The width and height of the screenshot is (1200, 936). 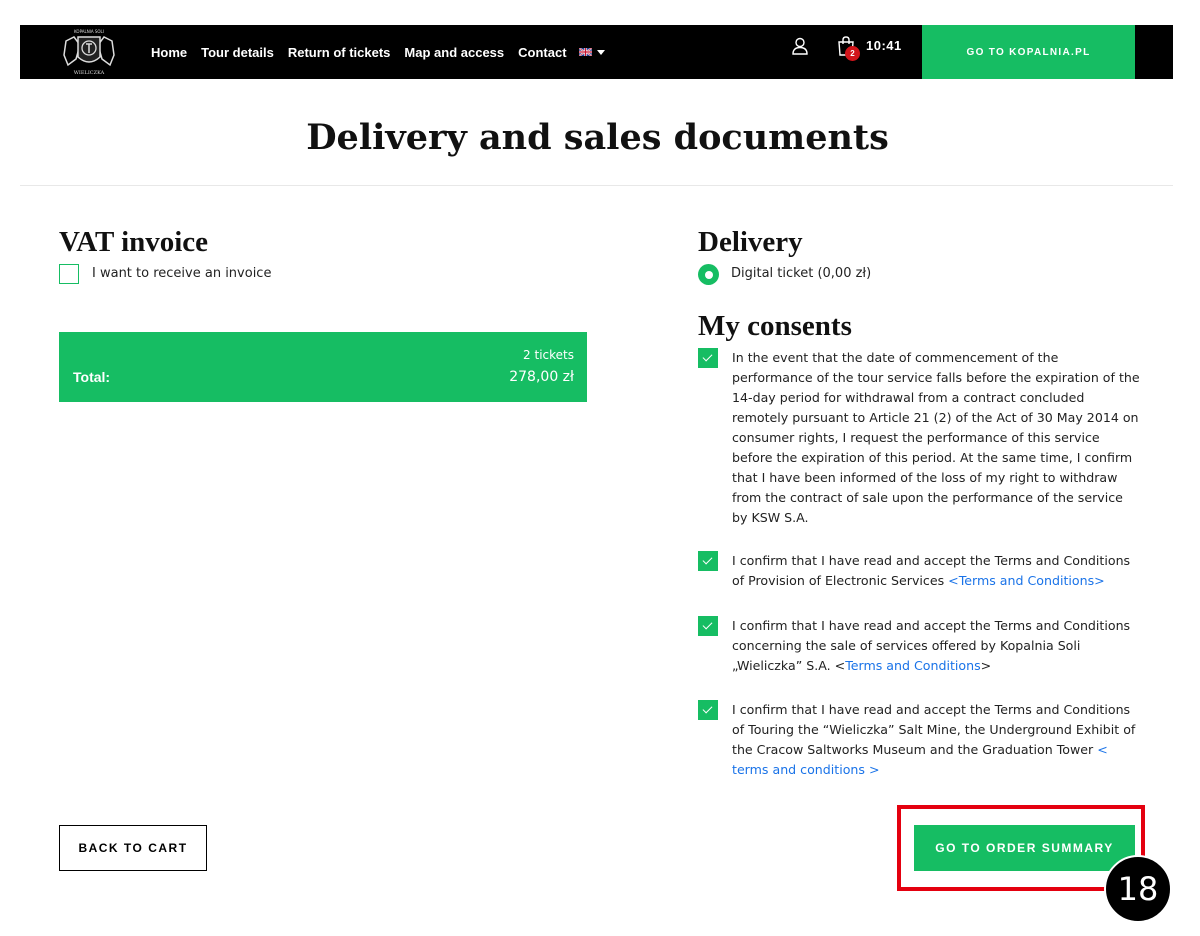 What do you see at coordinates (548, 355) in the screenshot?
I see `ticket-count: 2 tickets` at bounding box center [548, 355].